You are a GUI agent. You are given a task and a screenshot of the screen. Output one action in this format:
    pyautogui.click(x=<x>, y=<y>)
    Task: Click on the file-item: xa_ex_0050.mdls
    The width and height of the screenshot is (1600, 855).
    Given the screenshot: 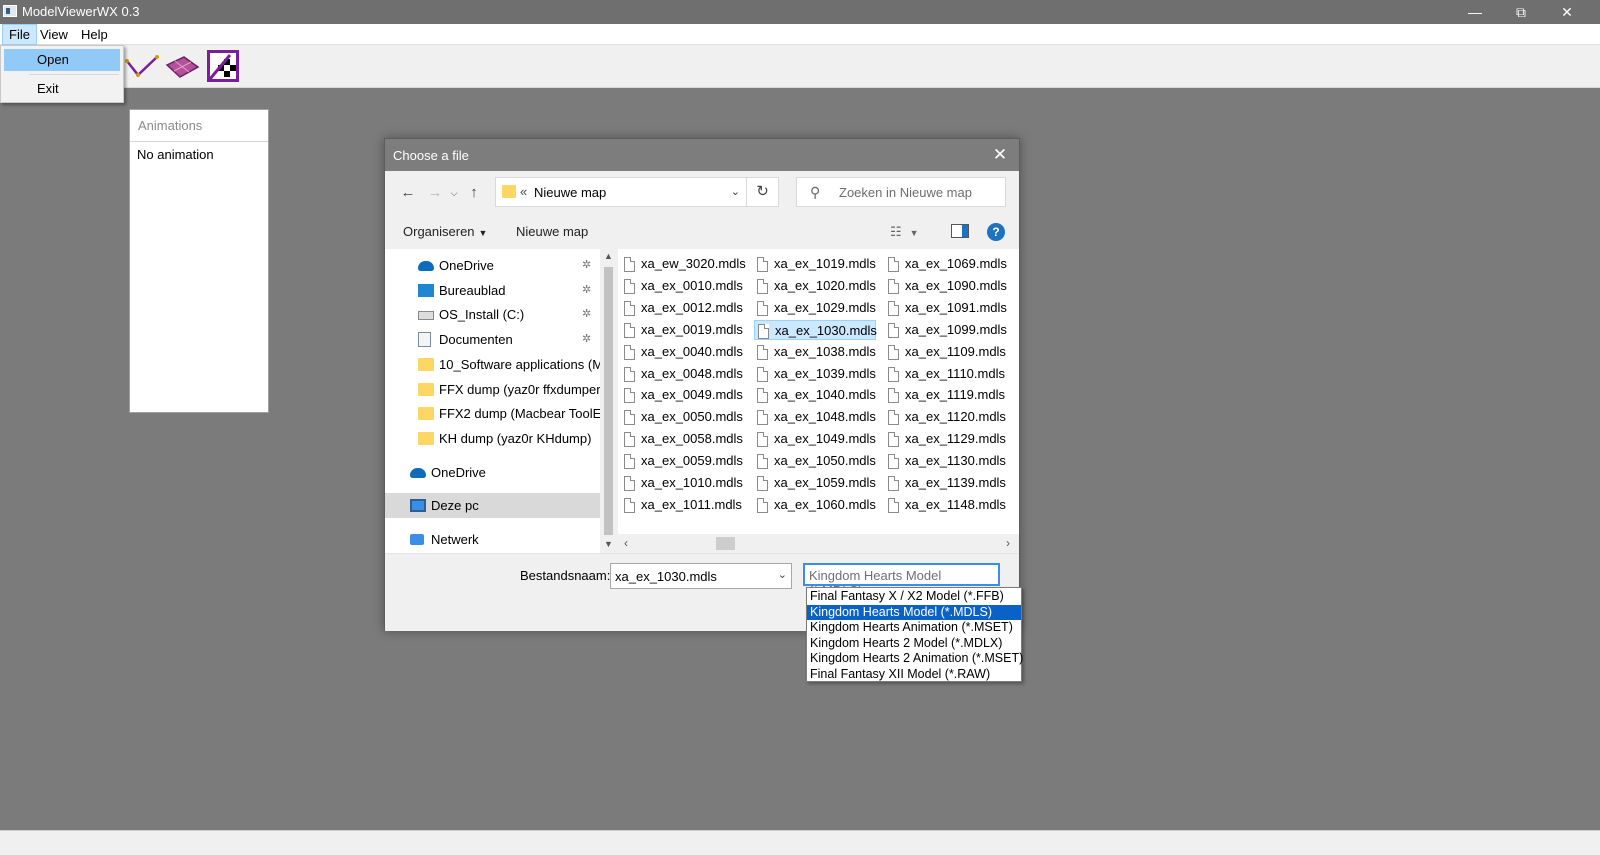 What is the action you would take?
    pyautogui.click(x=682, y=417)
    